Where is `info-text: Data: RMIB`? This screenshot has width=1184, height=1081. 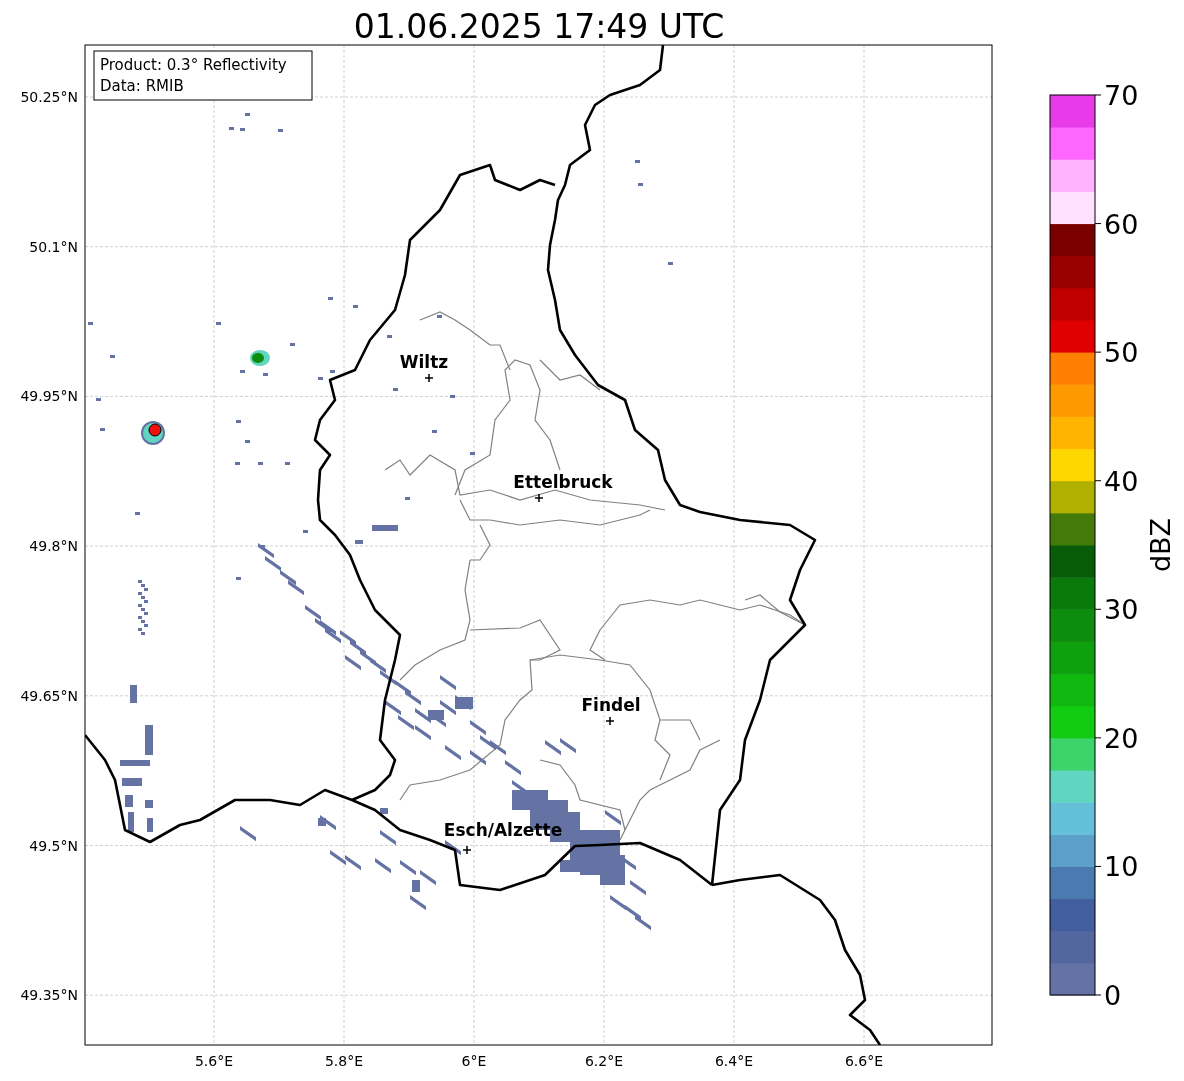 info-text: Data: RMIB is located at coordinates (142, 86).